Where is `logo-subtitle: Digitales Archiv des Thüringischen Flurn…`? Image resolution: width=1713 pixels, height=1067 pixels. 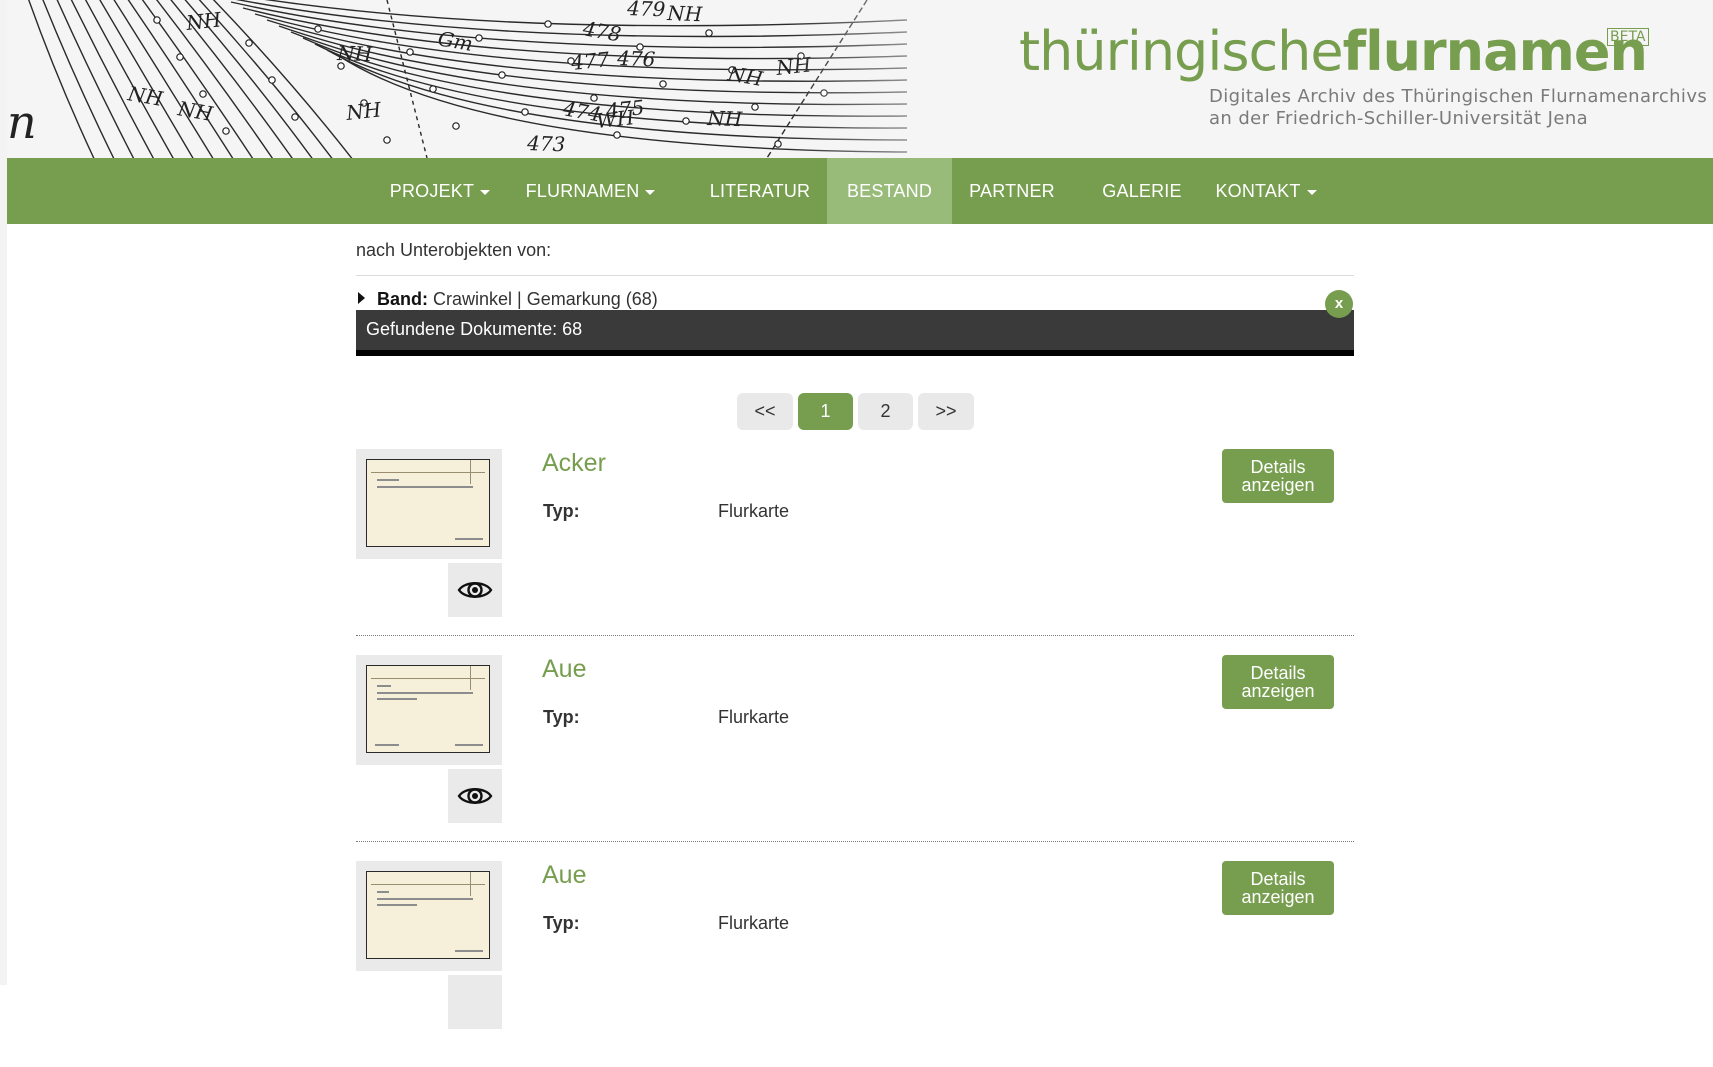
logo-subtitle: Digitales Archiv des Thüringischen Flurn… is located at coordinates (1459, 108).